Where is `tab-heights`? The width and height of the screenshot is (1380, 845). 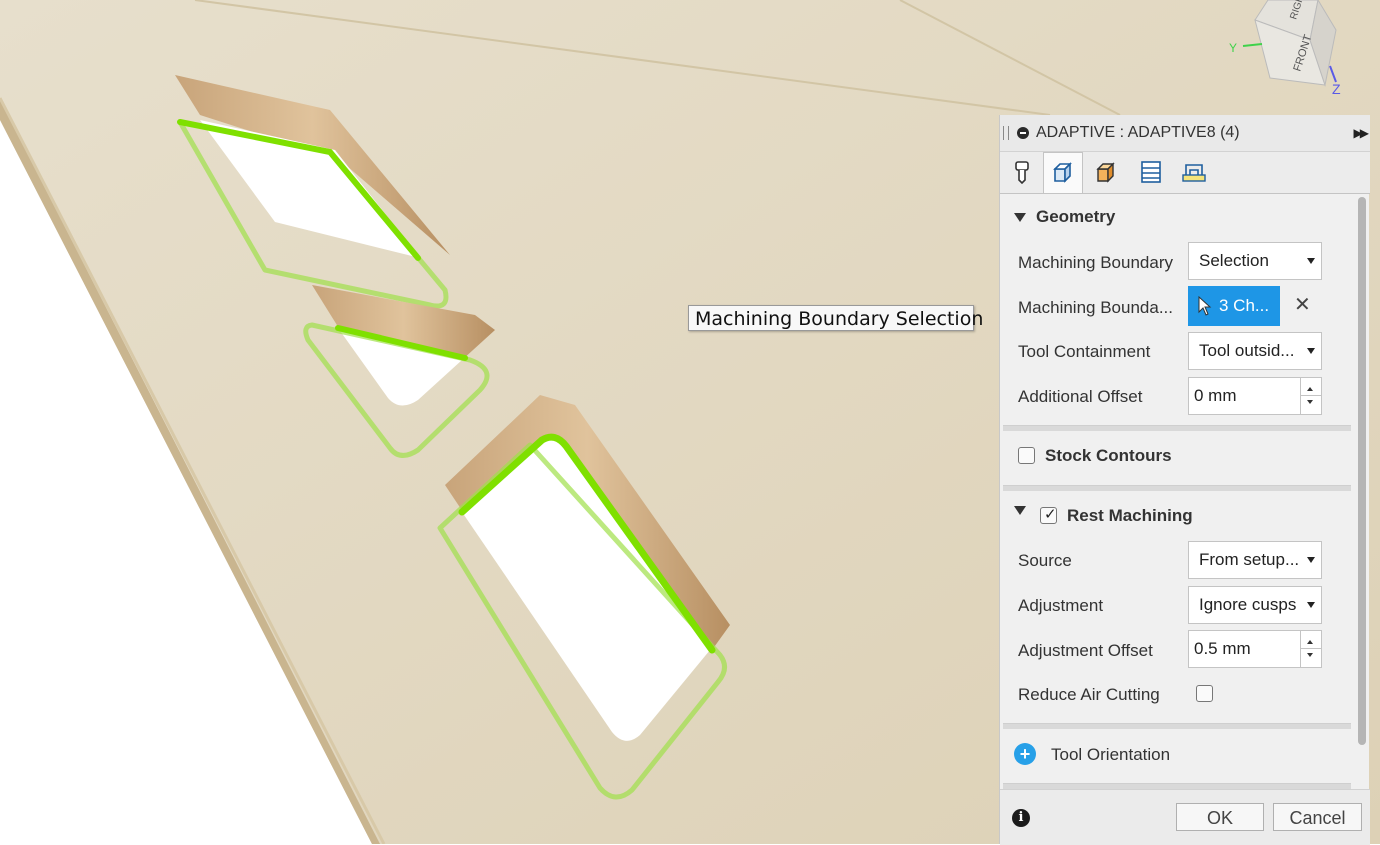
tab-heights is located at coordinates (1106, 172).